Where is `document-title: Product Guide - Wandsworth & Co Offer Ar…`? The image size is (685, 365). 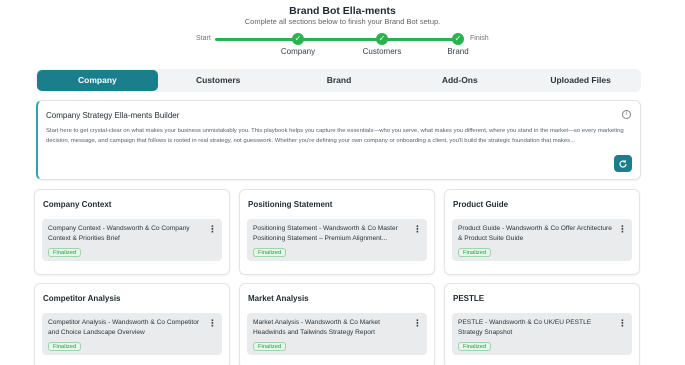 document-title: Product Guide - Wandsworth & Co Offer Ar… is located at coordinates (535, 233).